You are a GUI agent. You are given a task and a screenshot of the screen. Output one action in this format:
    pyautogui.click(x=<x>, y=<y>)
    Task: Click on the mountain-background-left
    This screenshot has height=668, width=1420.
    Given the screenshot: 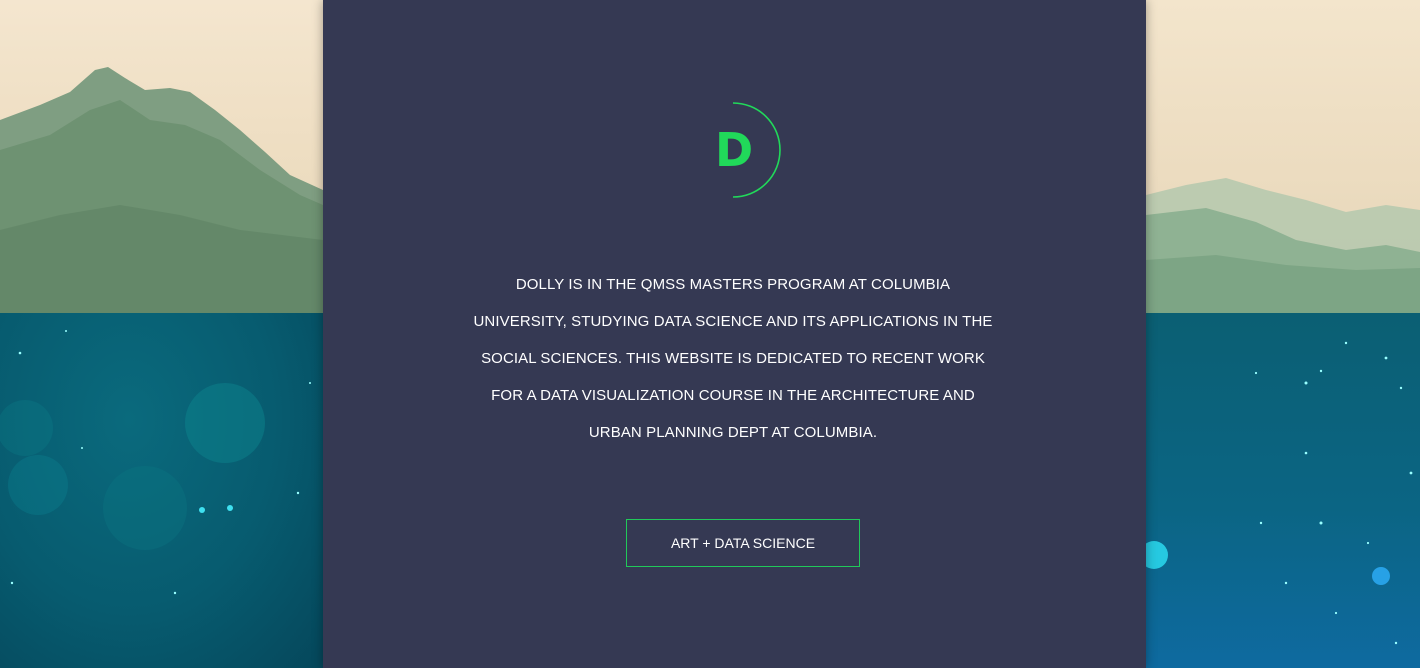 What is the action you would take?
    pyautogui.click(x=161, y=156)
    